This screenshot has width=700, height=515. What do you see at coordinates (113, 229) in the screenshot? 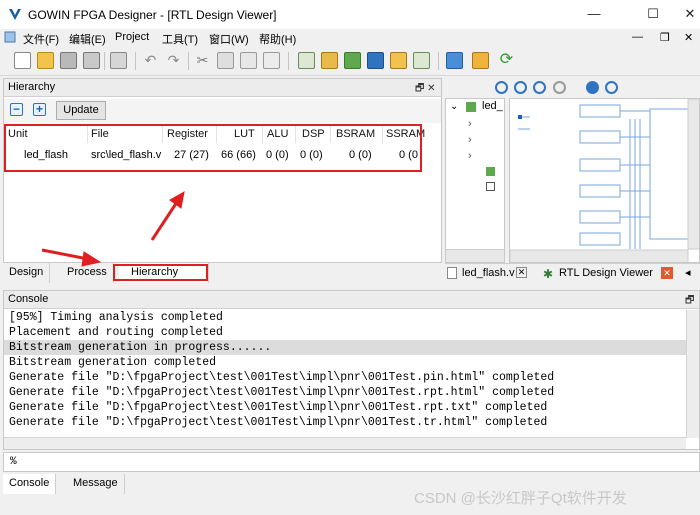
I see `annotation-arrows` at bounding box center [113, 229].